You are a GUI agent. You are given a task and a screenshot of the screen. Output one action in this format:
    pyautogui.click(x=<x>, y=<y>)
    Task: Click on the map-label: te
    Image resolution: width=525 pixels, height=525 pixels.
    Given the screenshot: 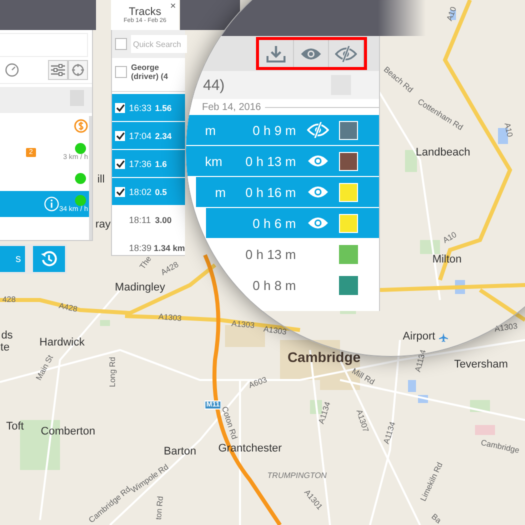 What is the action you would take?
    pyautogui.click(x=5, y=348)
    